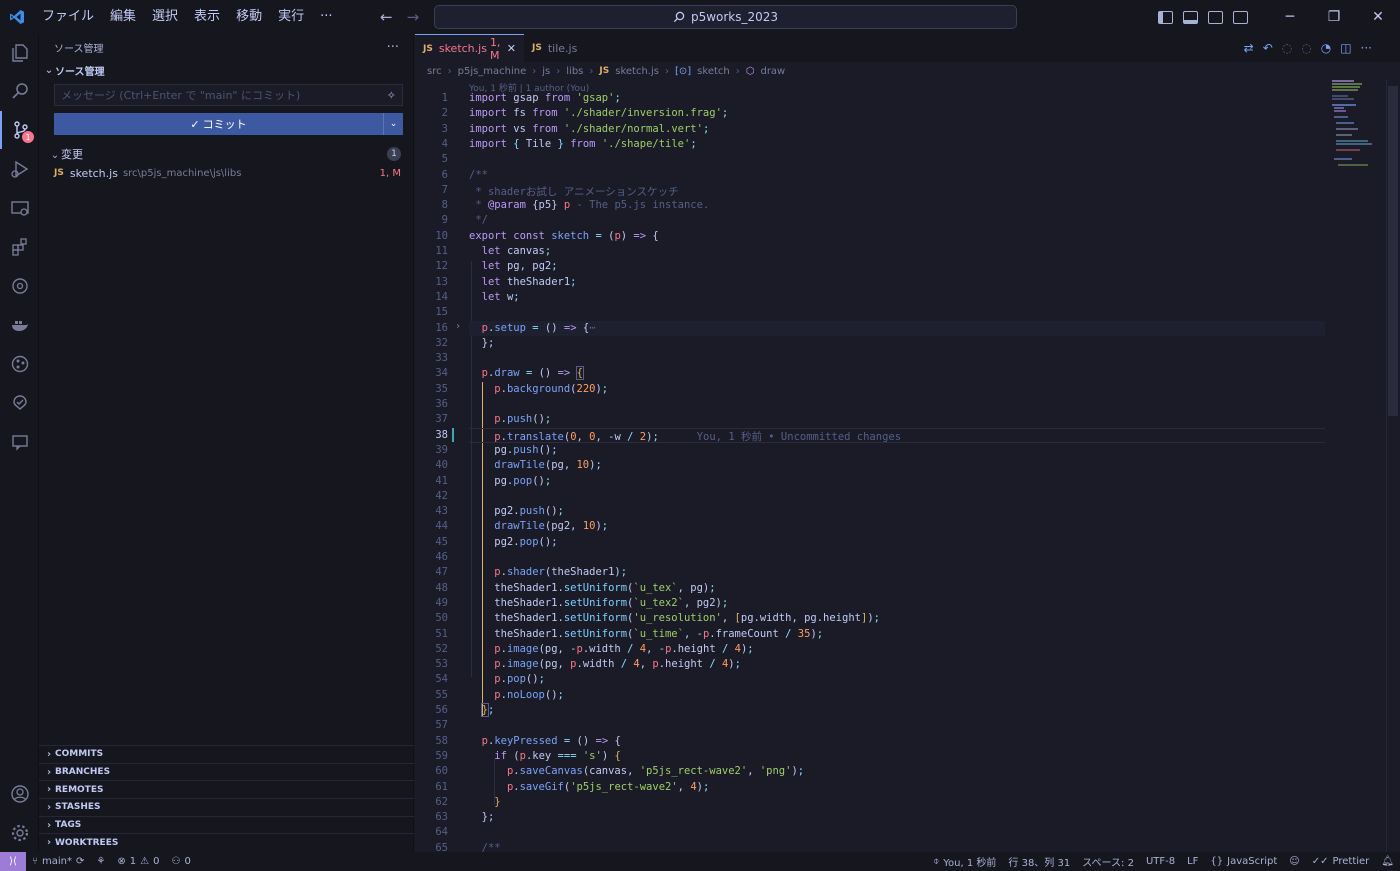  Describe the element at coordinates (19, 169) in the screenshot. I see `run-debug-icon` at that location.